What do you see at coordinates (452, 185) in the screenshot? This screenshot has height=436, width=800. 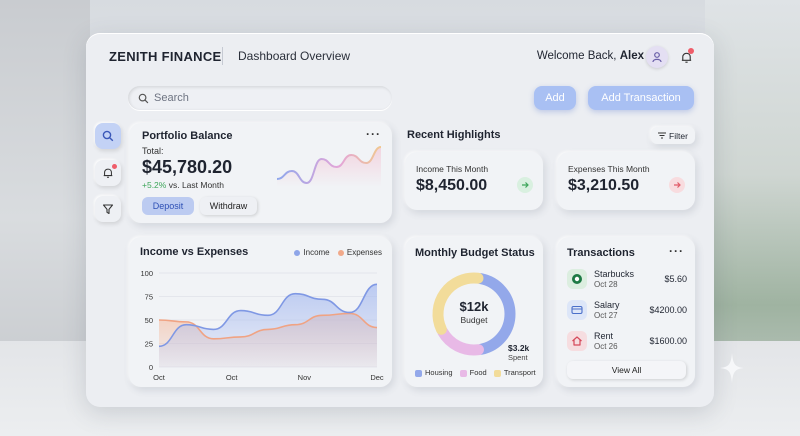 I see `income-value: $8,450.00` at bounding box center [452, 185].